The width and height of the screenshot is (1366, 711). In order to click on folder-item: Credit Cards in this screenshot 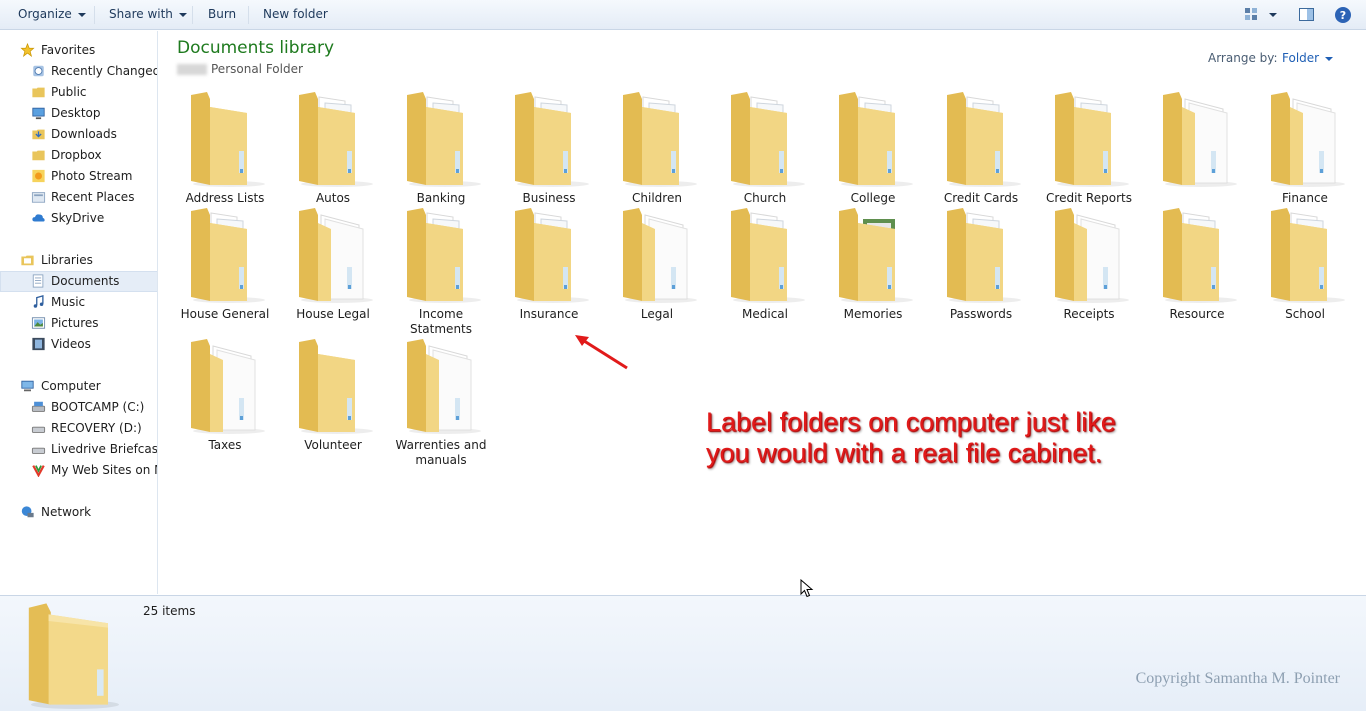, I will do `click(981, 148)`.